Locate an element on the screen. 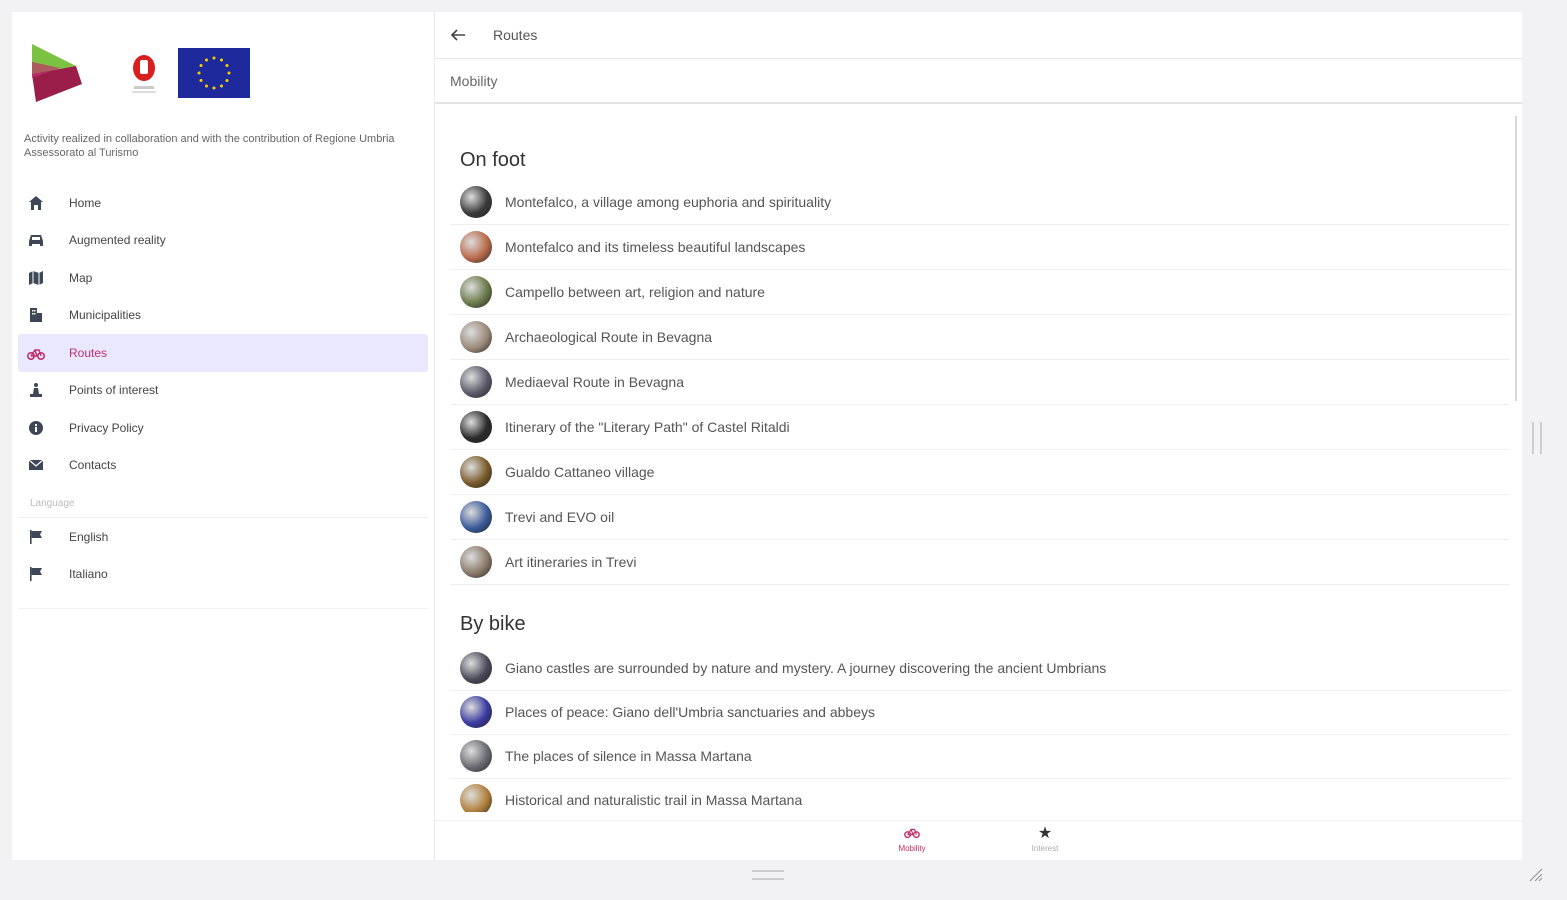 Image resolution: width=1567 pixels, height=900 pixels. route-title: Gualdo Cattaneo village is located at coordinates (580, 472).